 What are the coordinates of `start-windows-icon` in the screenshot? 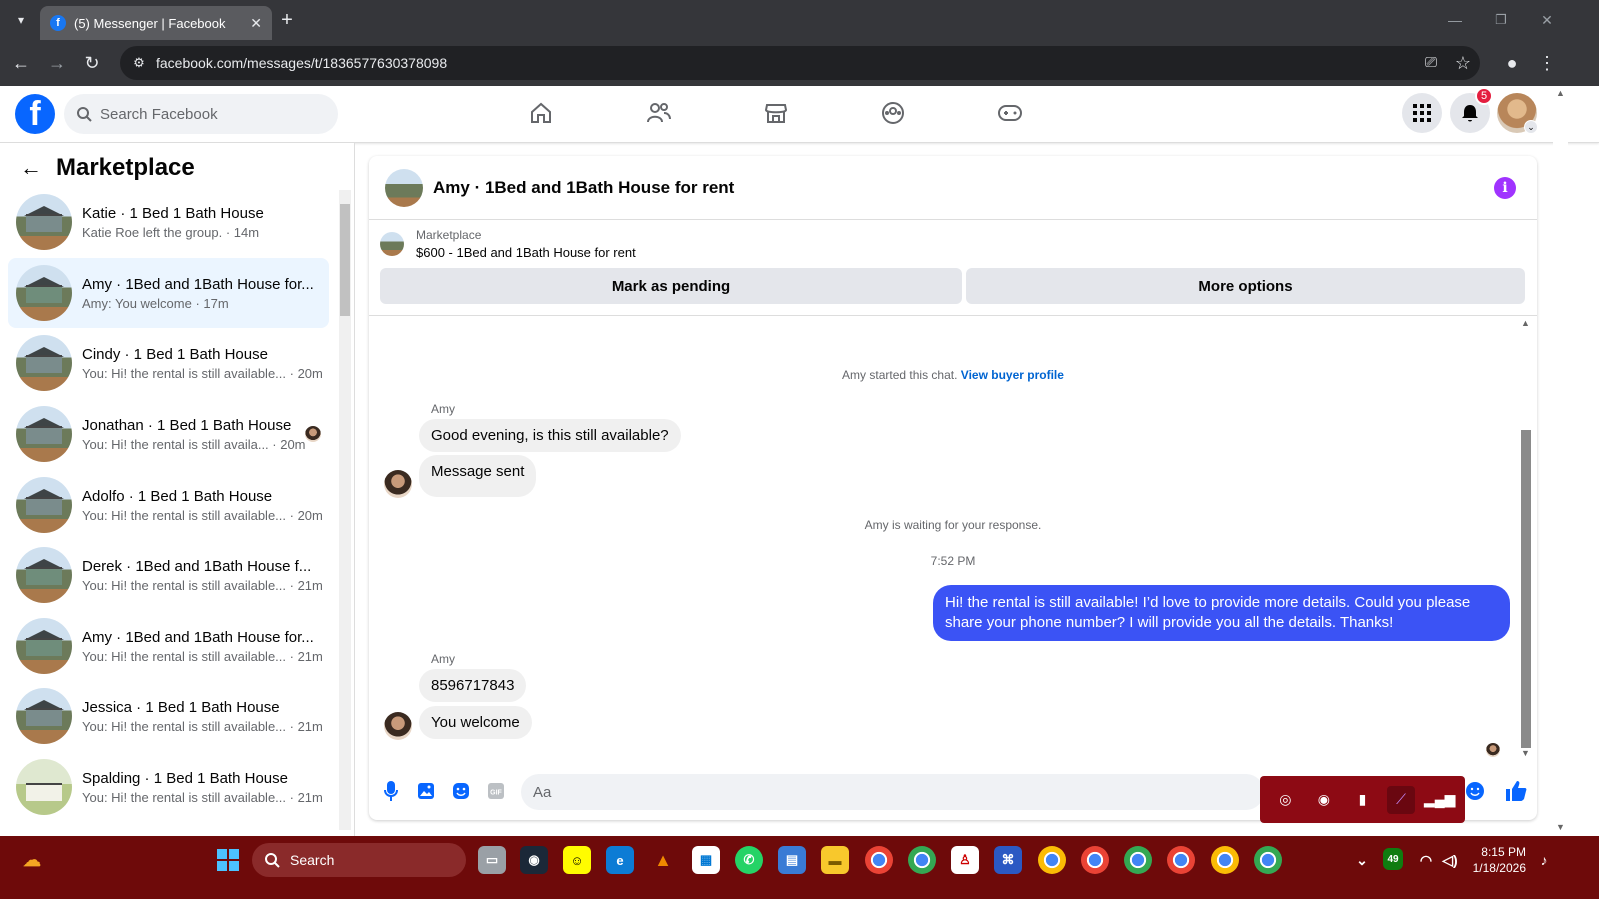 It's located at (228, 860).